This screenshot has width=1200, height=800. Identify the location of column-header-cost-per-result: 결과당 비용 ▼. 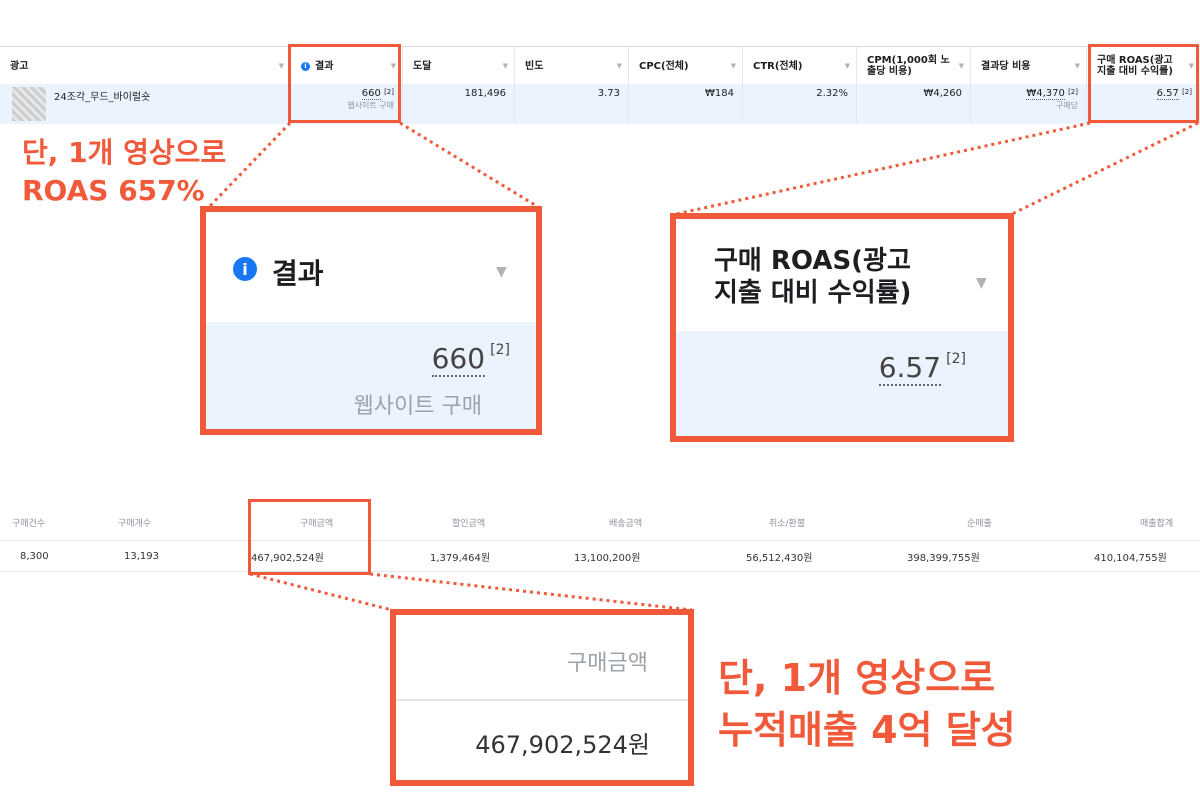
(1028, 66).